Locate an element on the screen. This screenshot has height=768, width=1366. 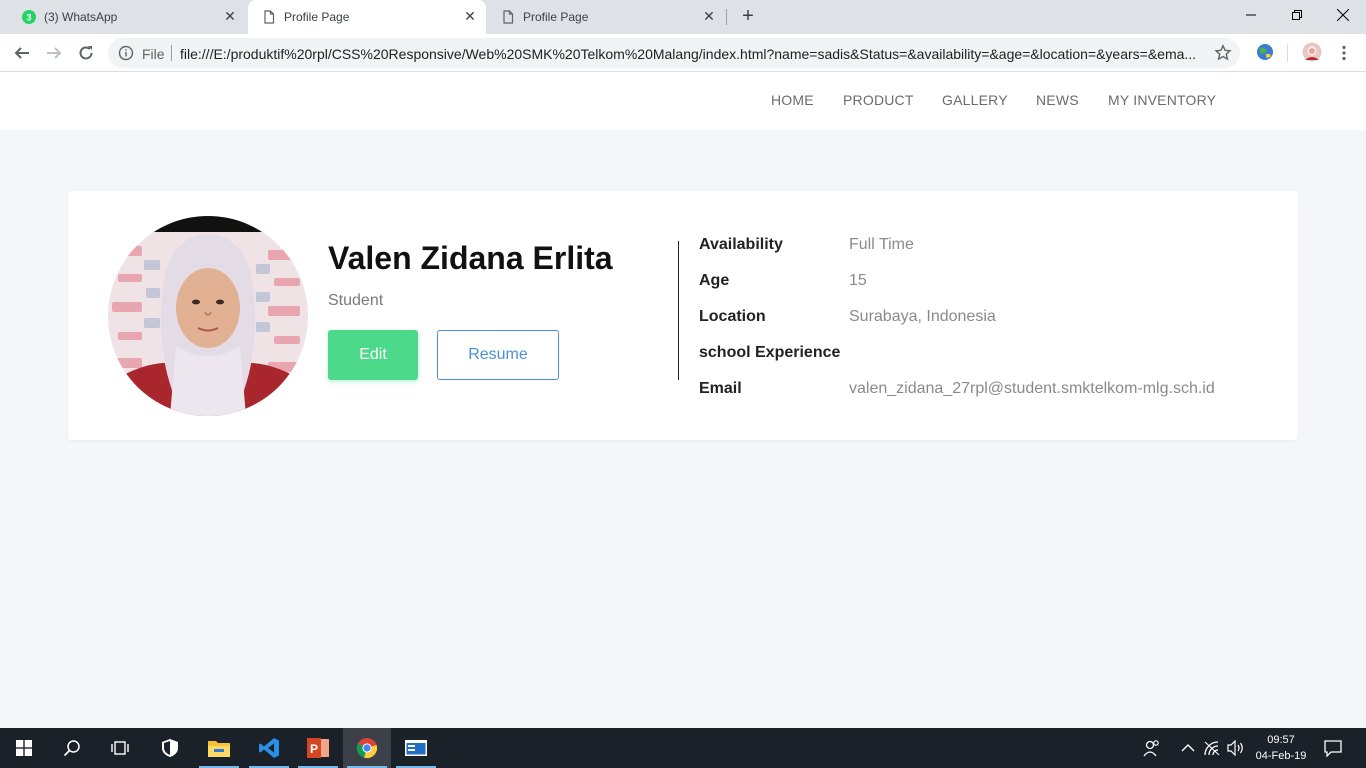
nav-gallery: GALLERY is located at coordinates (975, 100).